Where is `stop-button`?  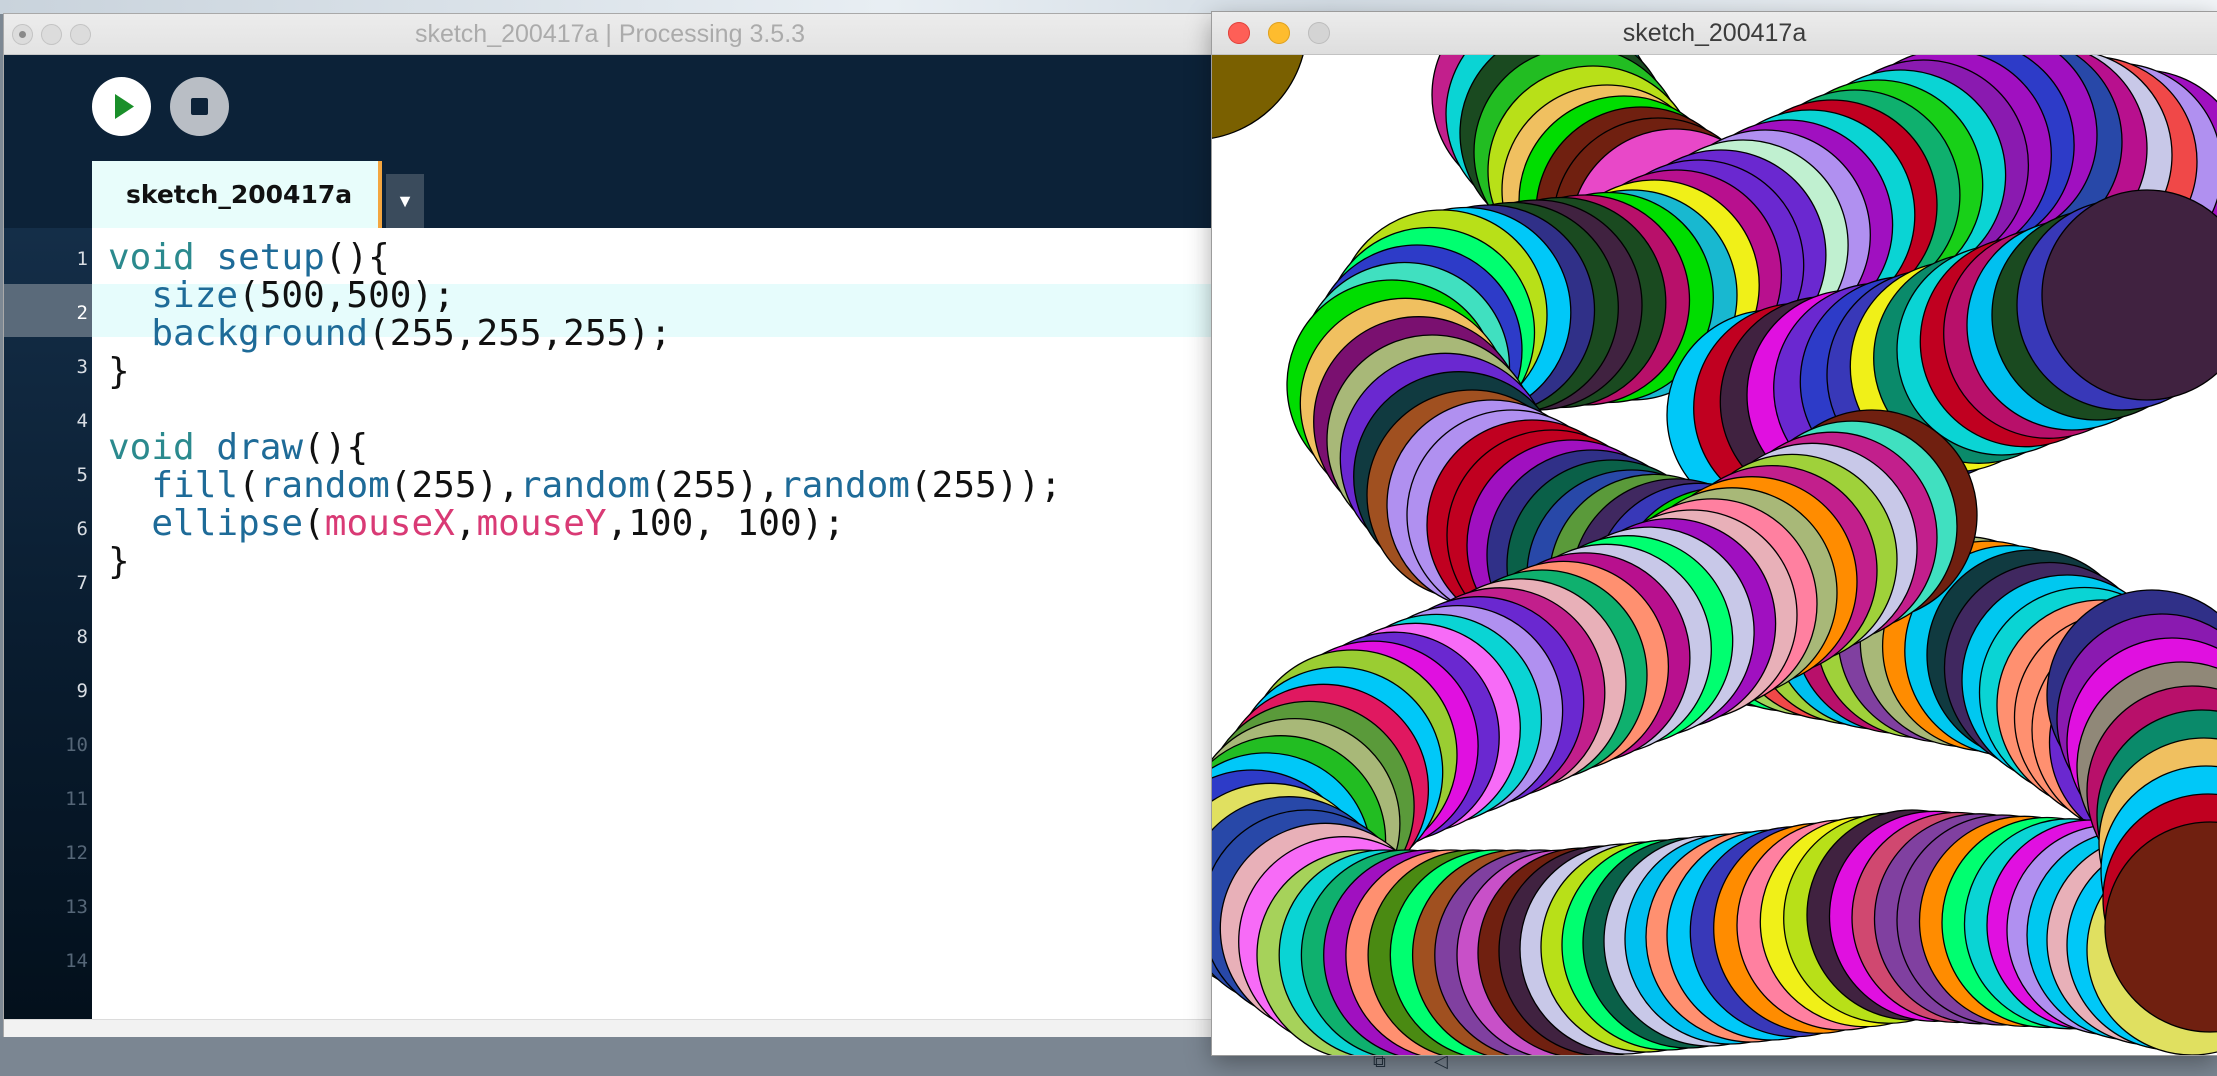
stop-button is located at coordinates (199, 106).